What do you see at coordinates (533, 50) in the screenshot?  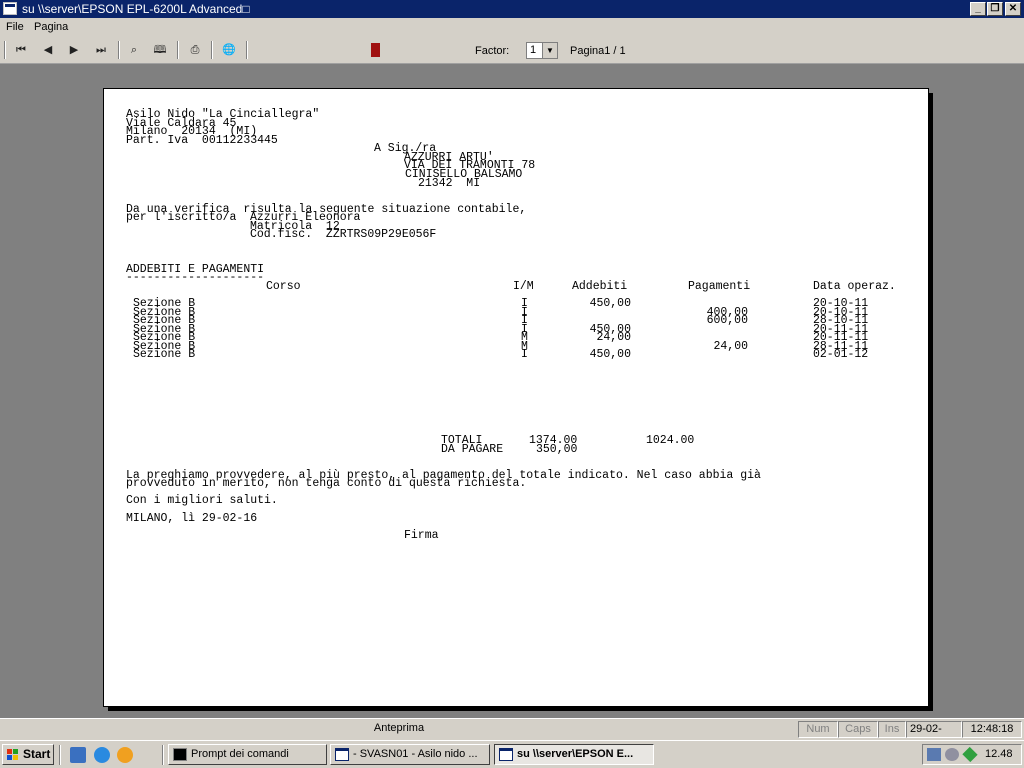 I see `factor-value: 1` at bounding box center [533, 50].